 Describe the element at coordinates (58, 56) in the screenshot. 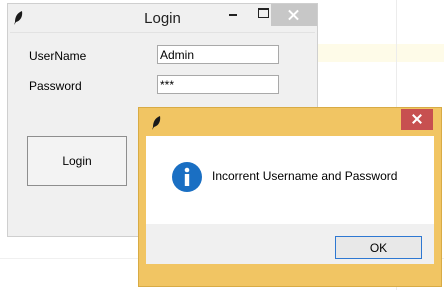

I see `username-label: UserName` at that location.